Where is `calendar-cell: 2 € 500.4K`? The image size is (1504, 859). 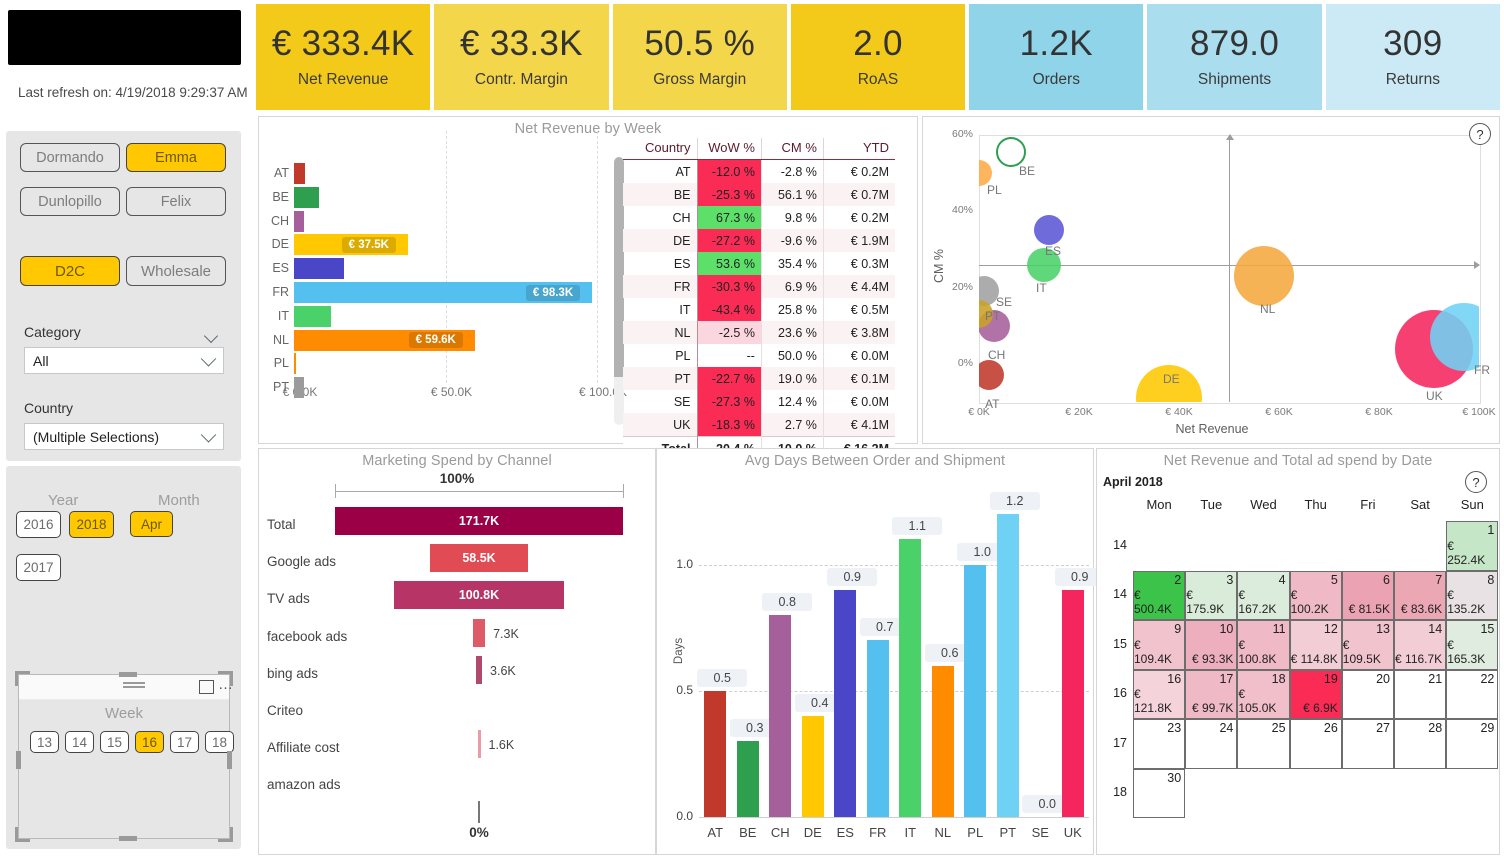 calendar-cell: 2 € 500.4K is located at coordinates (1159, 595).